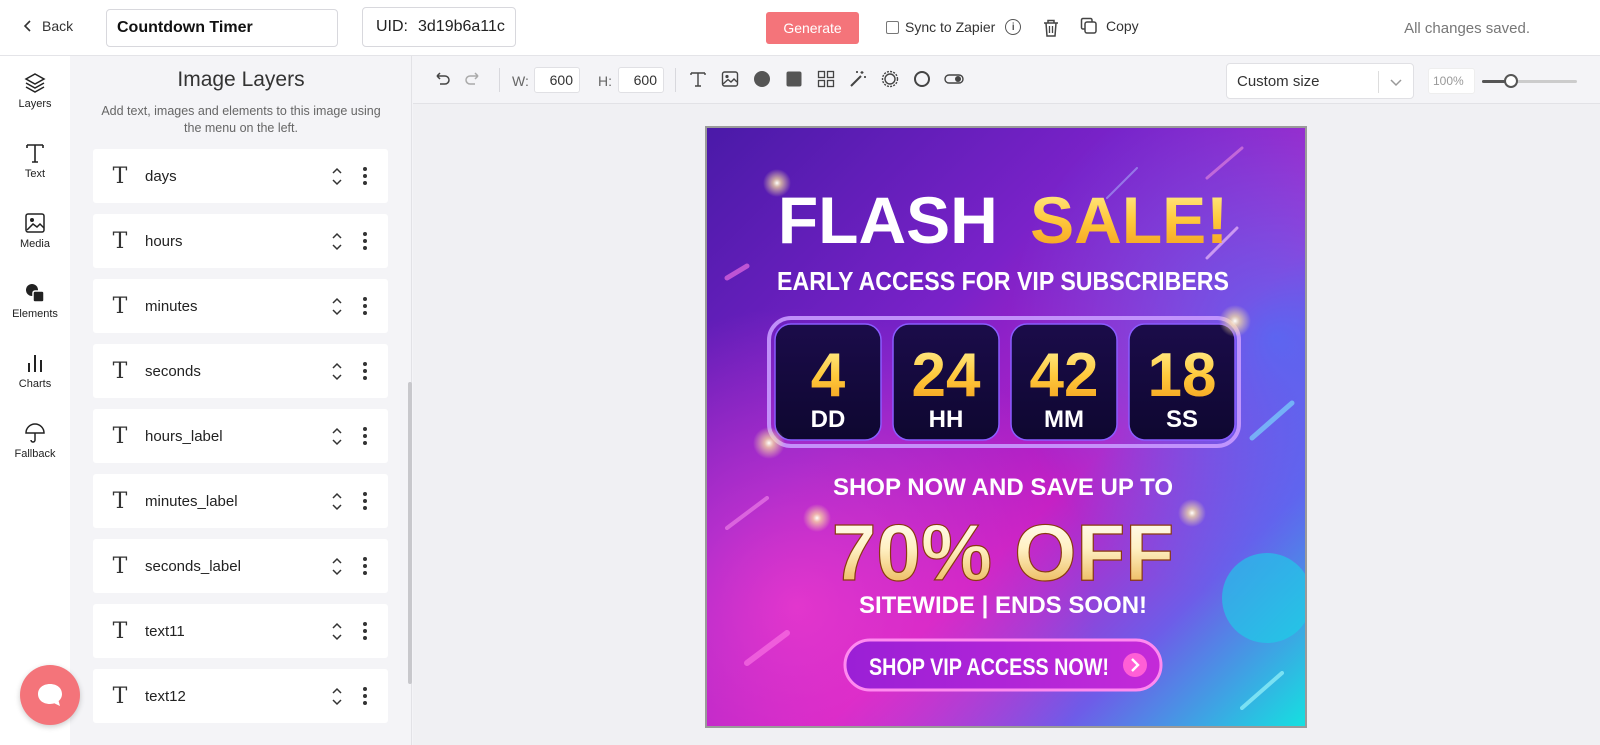  I want to click on sync-label: Sync to Zapier, so click(950, 27).